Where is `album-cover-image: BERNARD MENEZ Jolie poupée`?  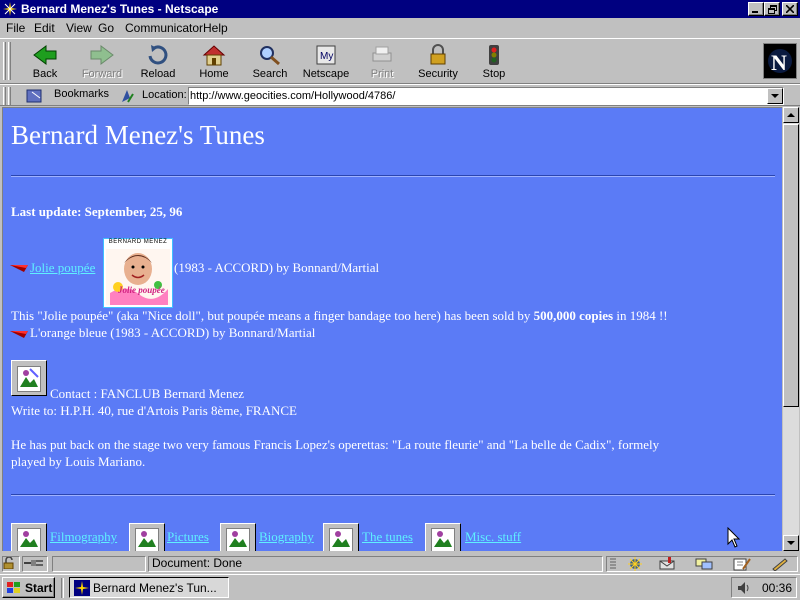 album-cover-image: BERNARD MENEZ Jolie poupée is located at coordinates (138, 273).